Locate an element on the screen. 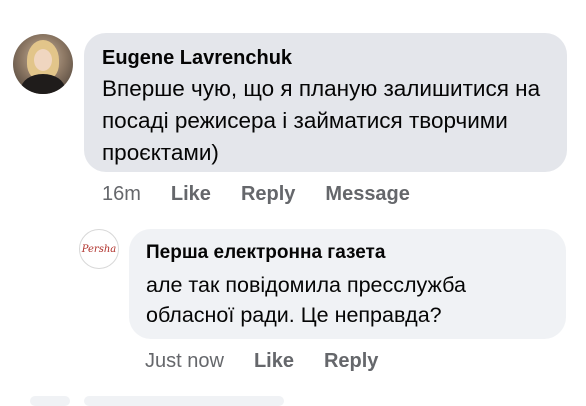 The height and width of the screenshot is (406, 586). comment-timestamp: 16m is located at coordinates (121, 194).